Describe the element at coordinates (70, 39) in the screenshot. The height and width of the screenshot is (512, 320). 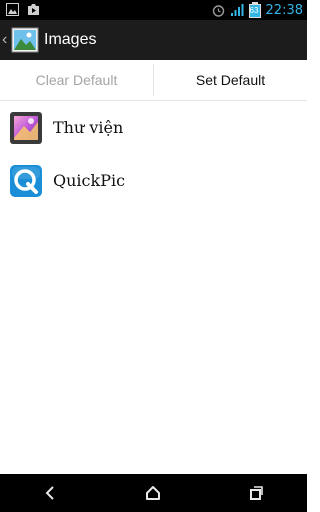
I see `page-title: Images` at that location.